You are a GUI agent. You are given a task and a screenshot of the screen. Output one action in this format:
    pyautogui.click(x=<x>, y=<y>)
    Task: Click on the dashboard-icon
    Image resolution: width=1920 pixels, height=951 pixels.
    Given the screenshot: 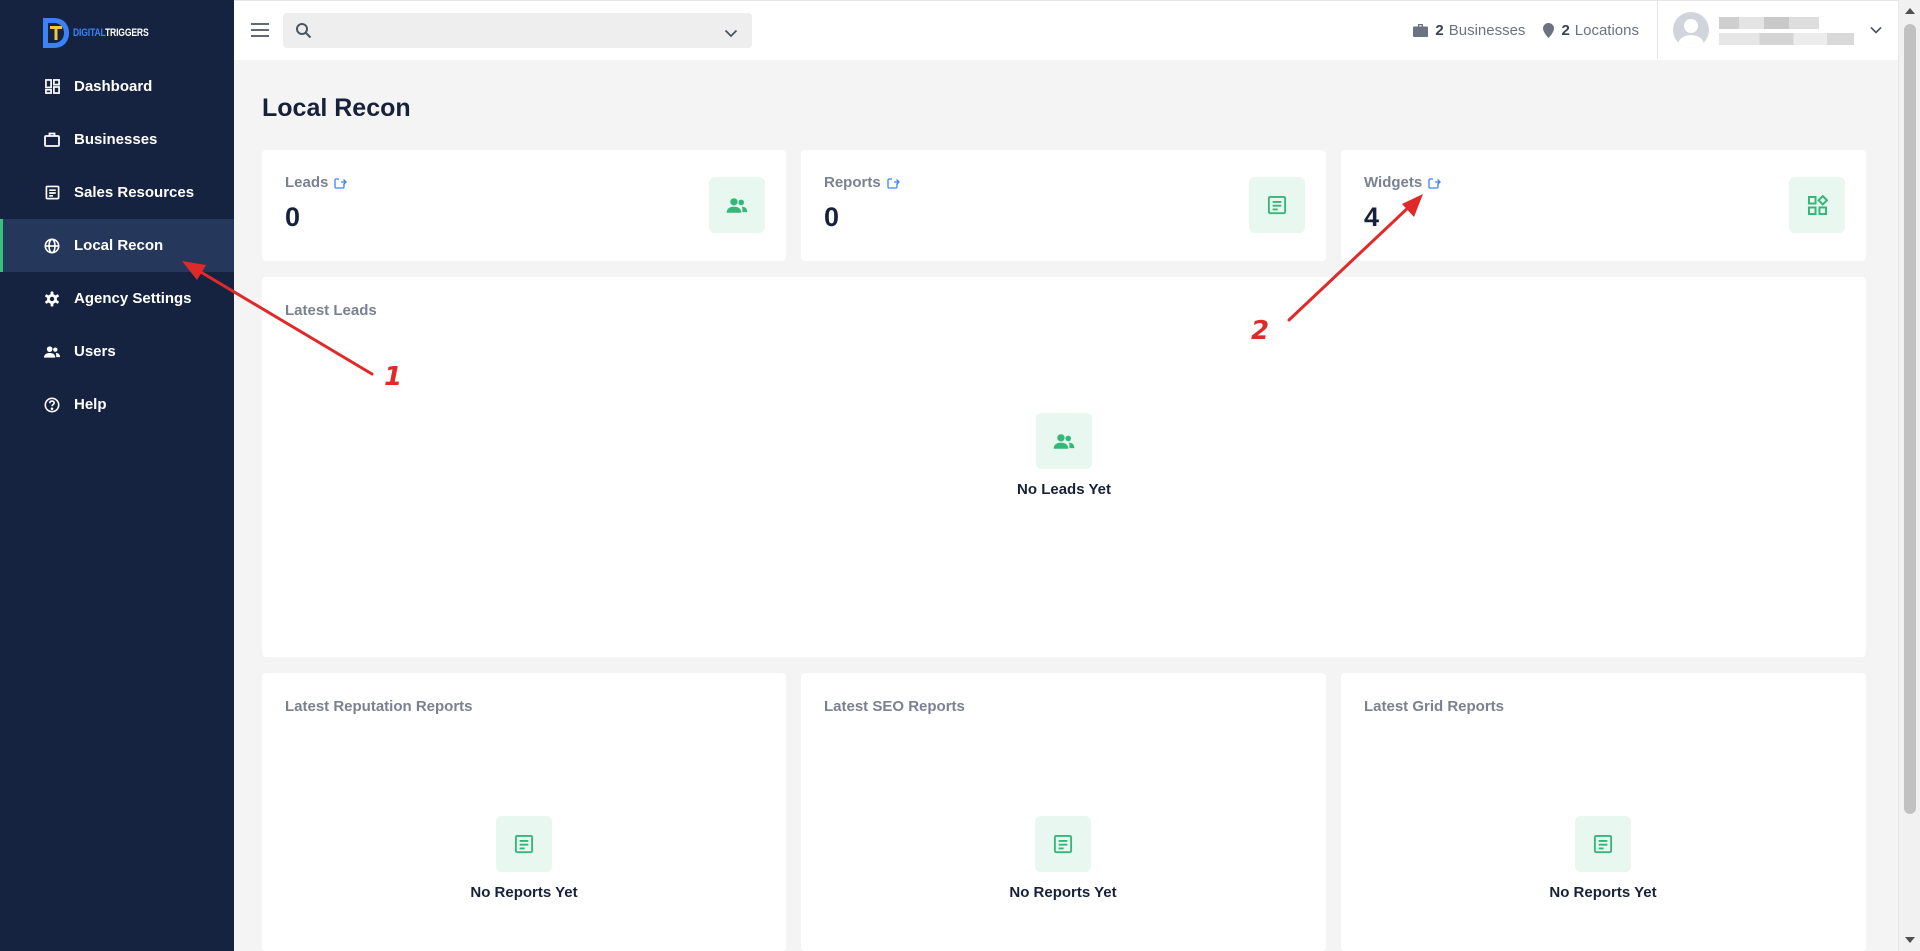 What is the action you would take?
    pyautogui.click(x=52, y=87)
    